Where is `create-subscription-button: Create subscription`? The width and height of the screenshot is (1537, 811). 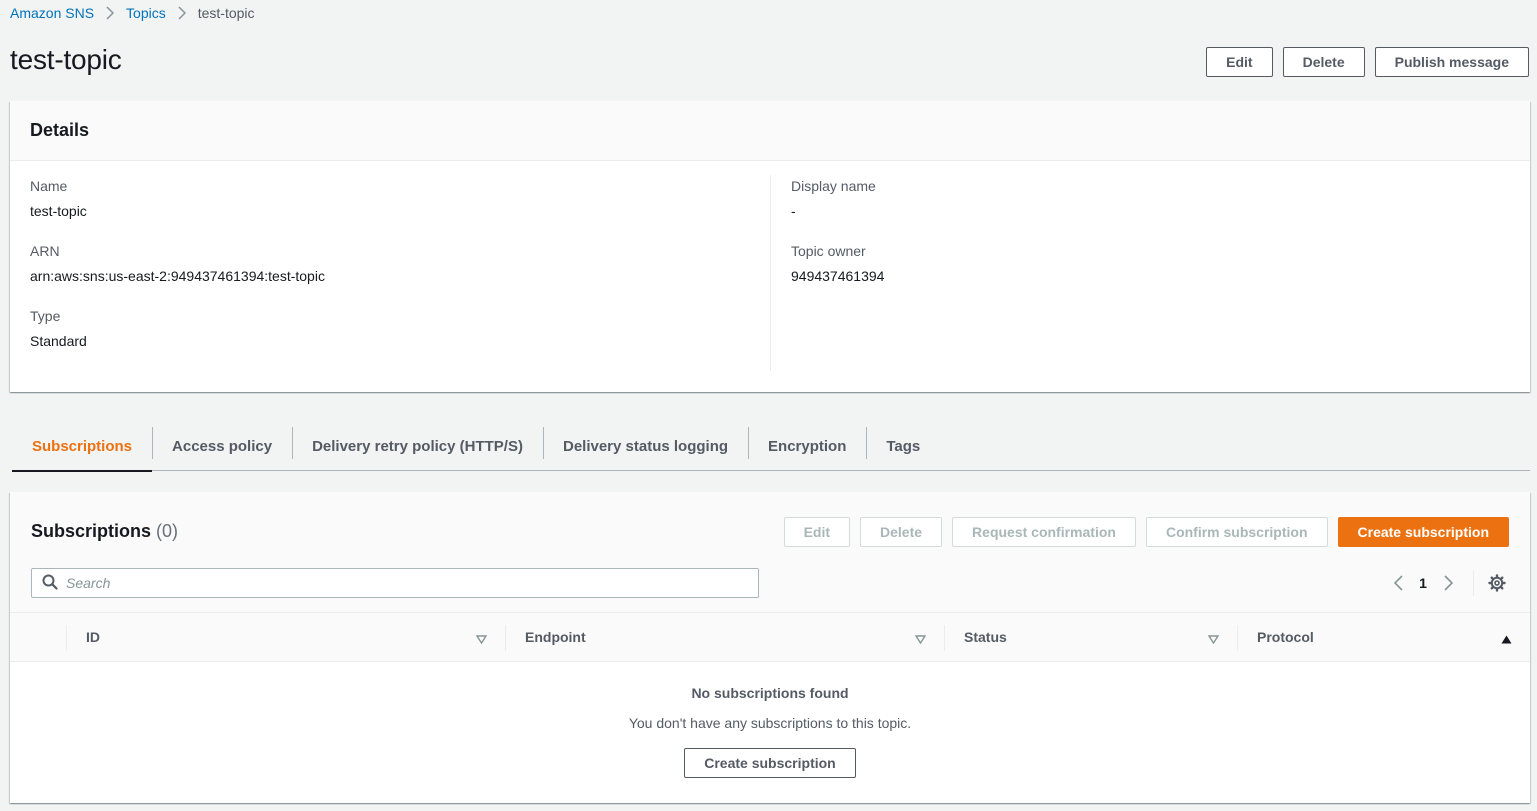 create-subscription-button: Create subscription is located at coordinates (1423, 532).